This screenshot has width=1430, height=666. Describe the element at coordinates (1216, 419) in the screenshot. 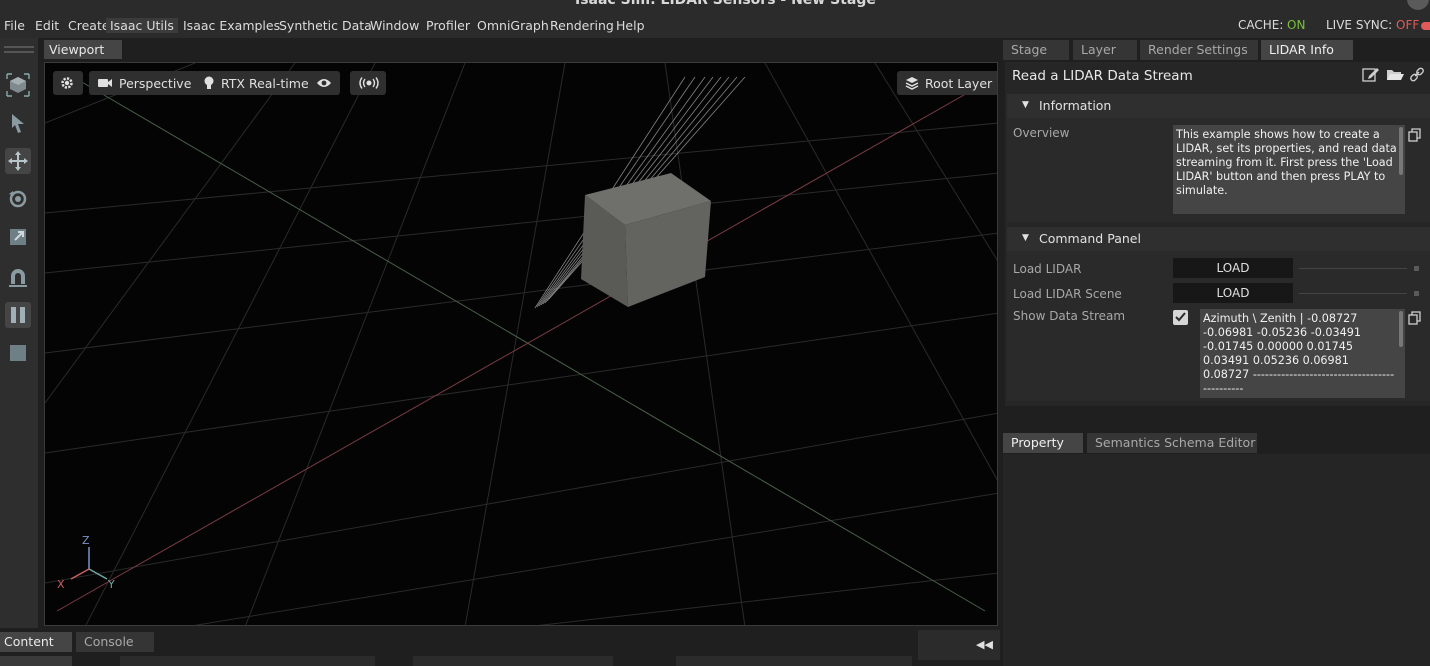

I see `panel-splitter` at that location.